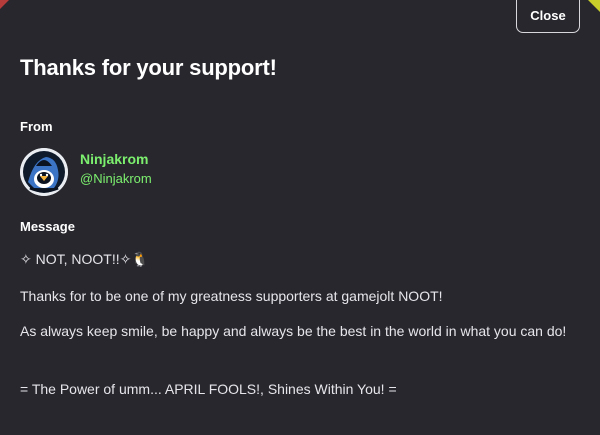 This screenshot has width=600, height=435. What do you see at coordinates (148, 67) in the screenshot?
I see `modal-title: Thanks for your support!` at bounding box center [148, 67].